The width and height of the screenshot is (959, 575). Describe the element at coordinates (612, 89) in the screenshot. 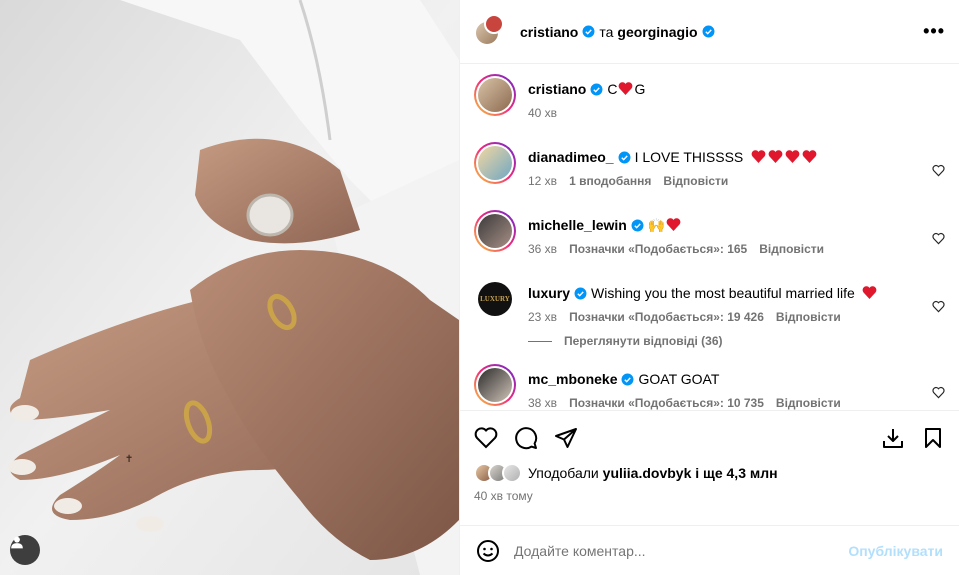

I see `caption-text-start: C` at that location.